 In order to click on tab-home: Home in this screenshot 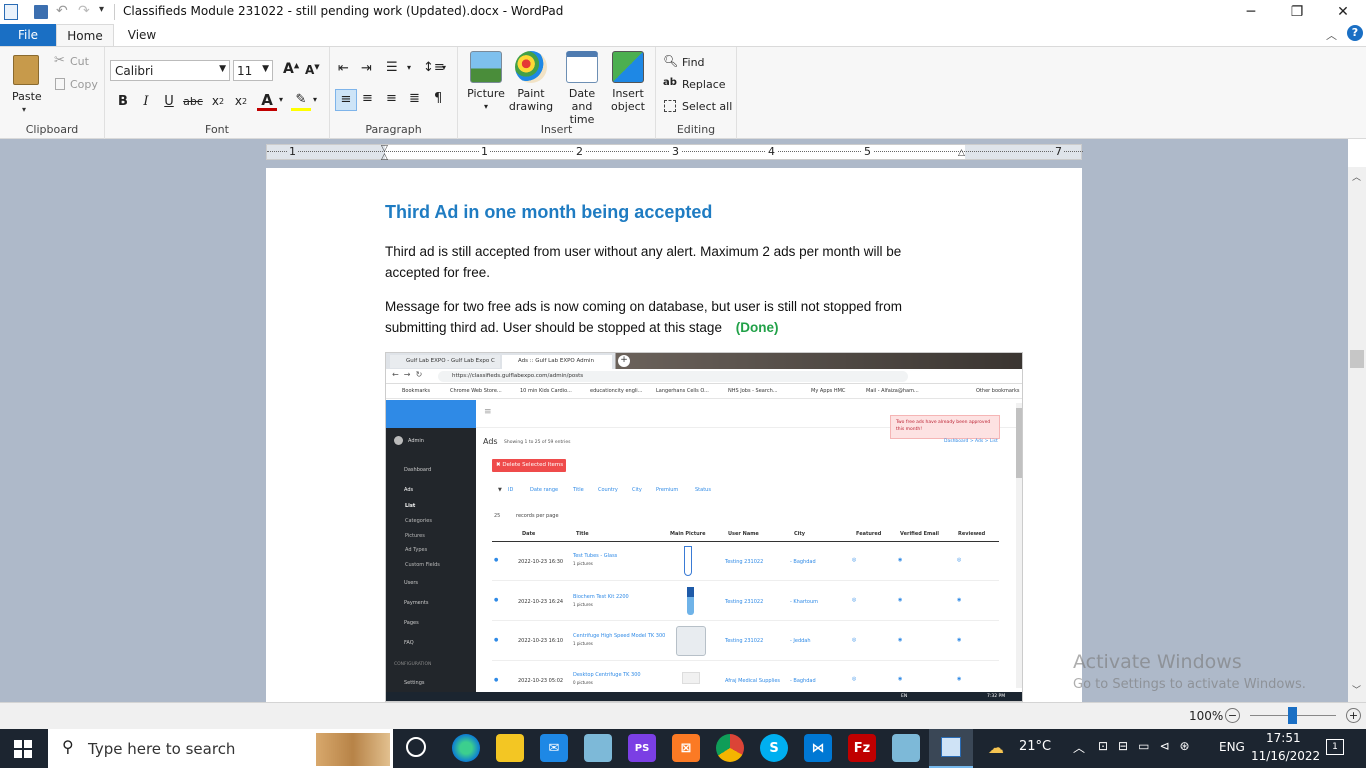, I will do `click(85, 35)`.